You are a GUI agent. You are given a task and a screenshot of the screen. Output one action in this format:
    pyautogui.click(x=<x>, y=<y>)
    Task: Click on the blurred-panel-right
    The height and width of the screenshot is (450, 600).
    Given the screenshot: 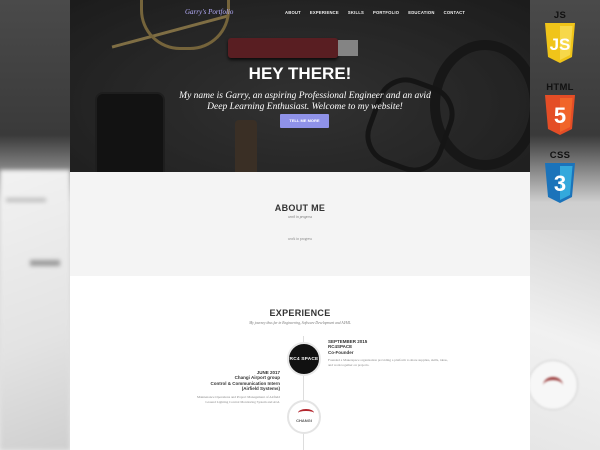 What is the action you would take?
    pyautogui.click(x=565, y=340)
    